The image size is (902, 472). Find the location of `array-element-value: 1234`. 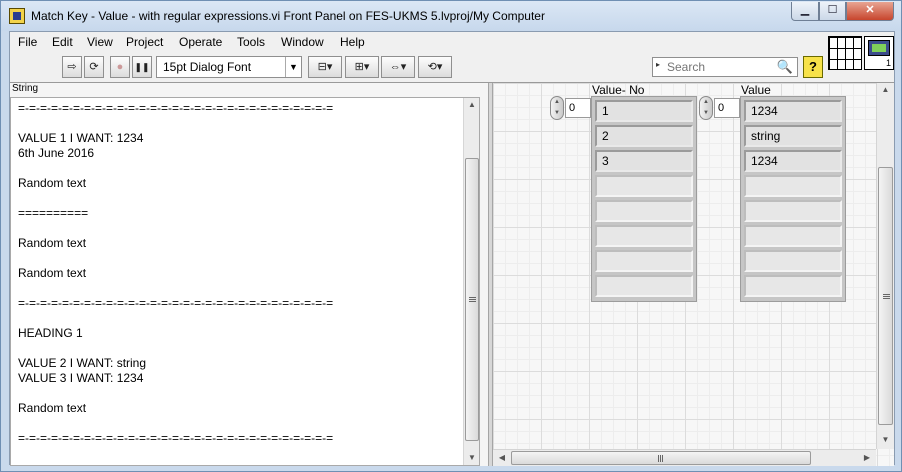

array-element-value: 1234 is located at coordinates (764, 161).